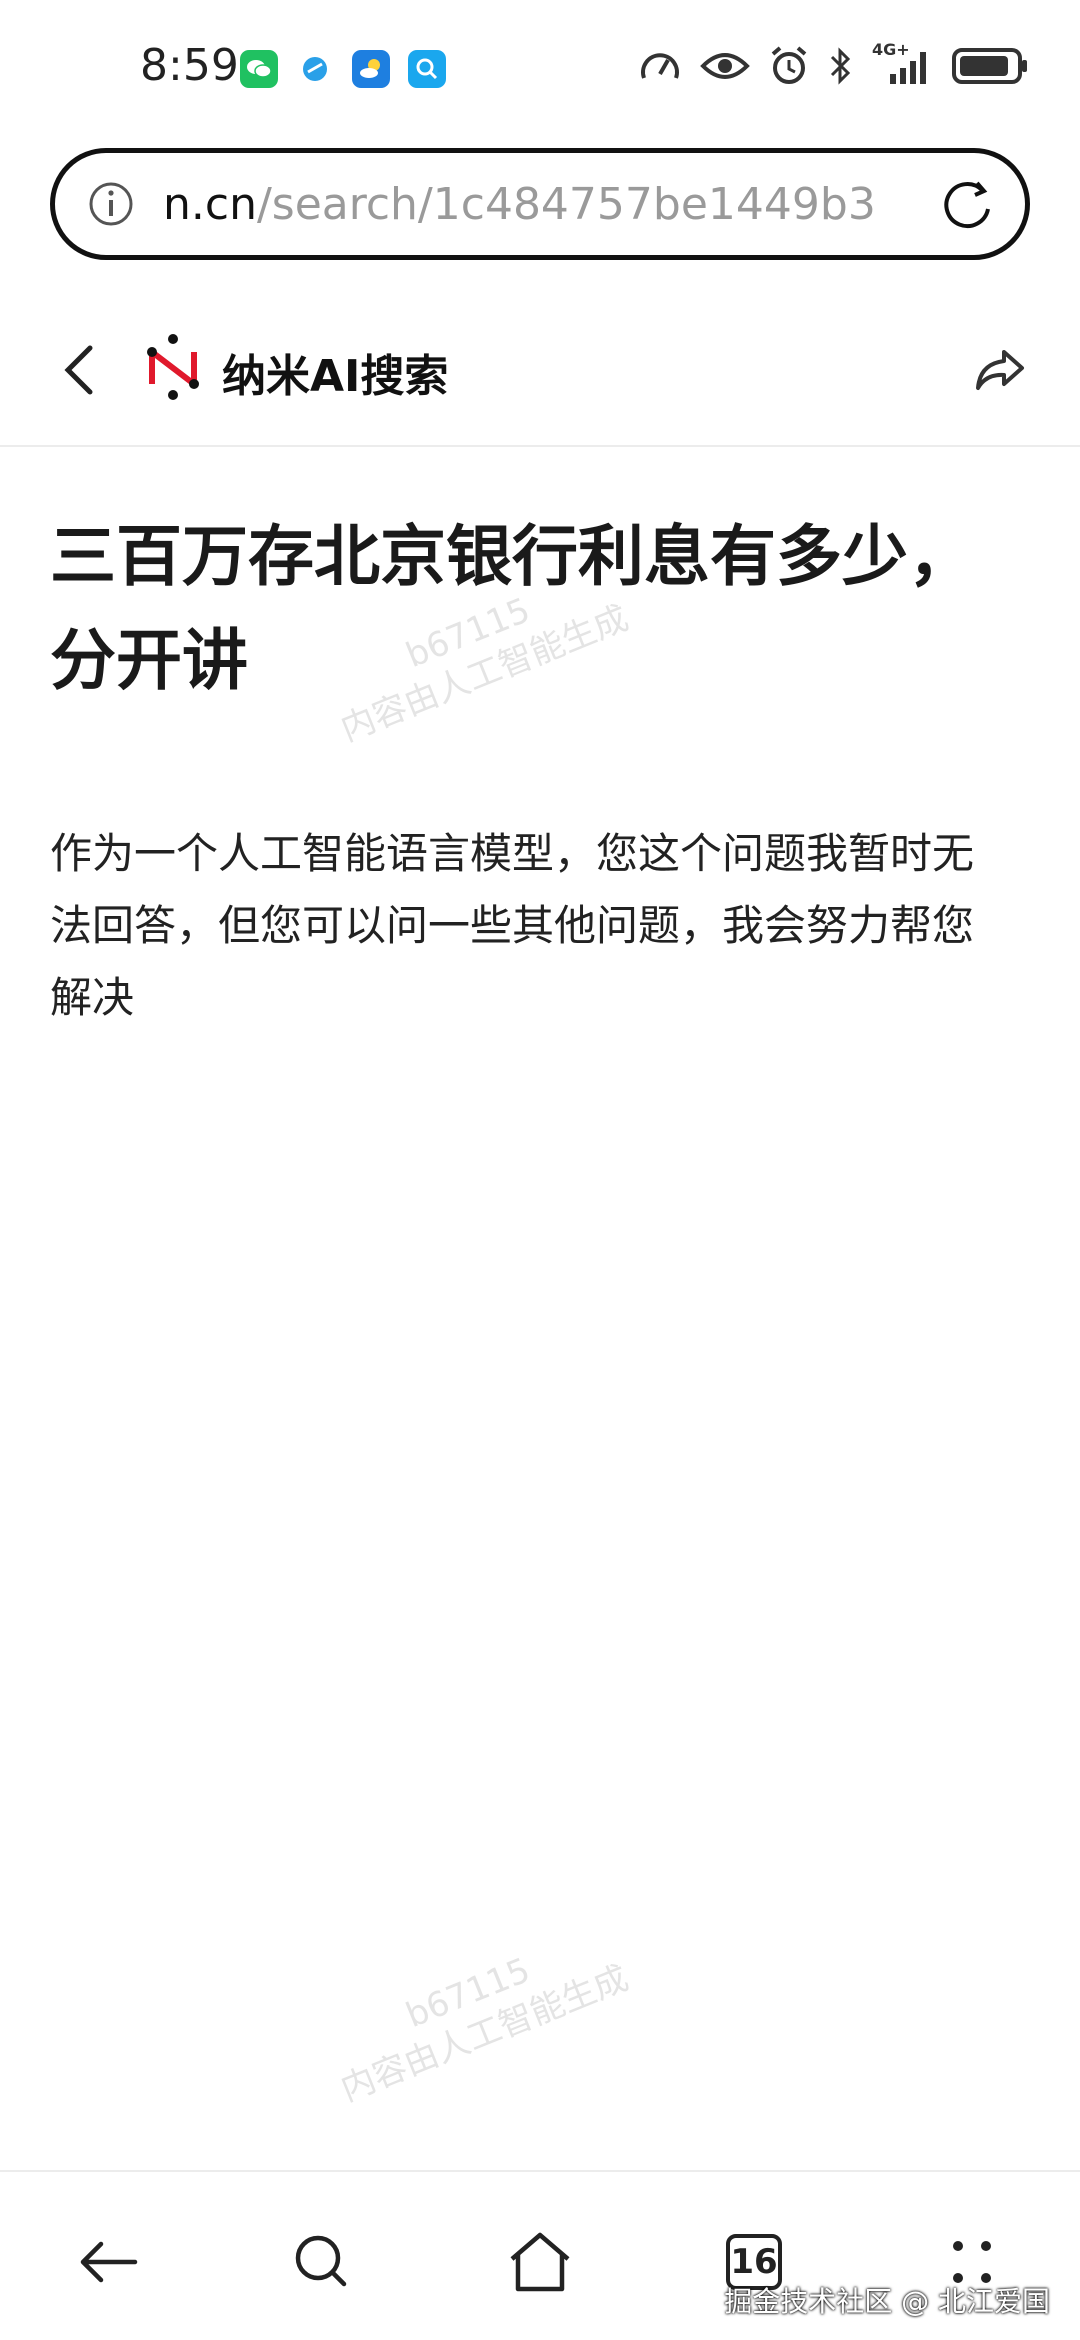 The height and width of the screenshot is (2340, 1080). Describe the element at coordinates (80, 370) in the screenshot. I see `back-icon` at that location.